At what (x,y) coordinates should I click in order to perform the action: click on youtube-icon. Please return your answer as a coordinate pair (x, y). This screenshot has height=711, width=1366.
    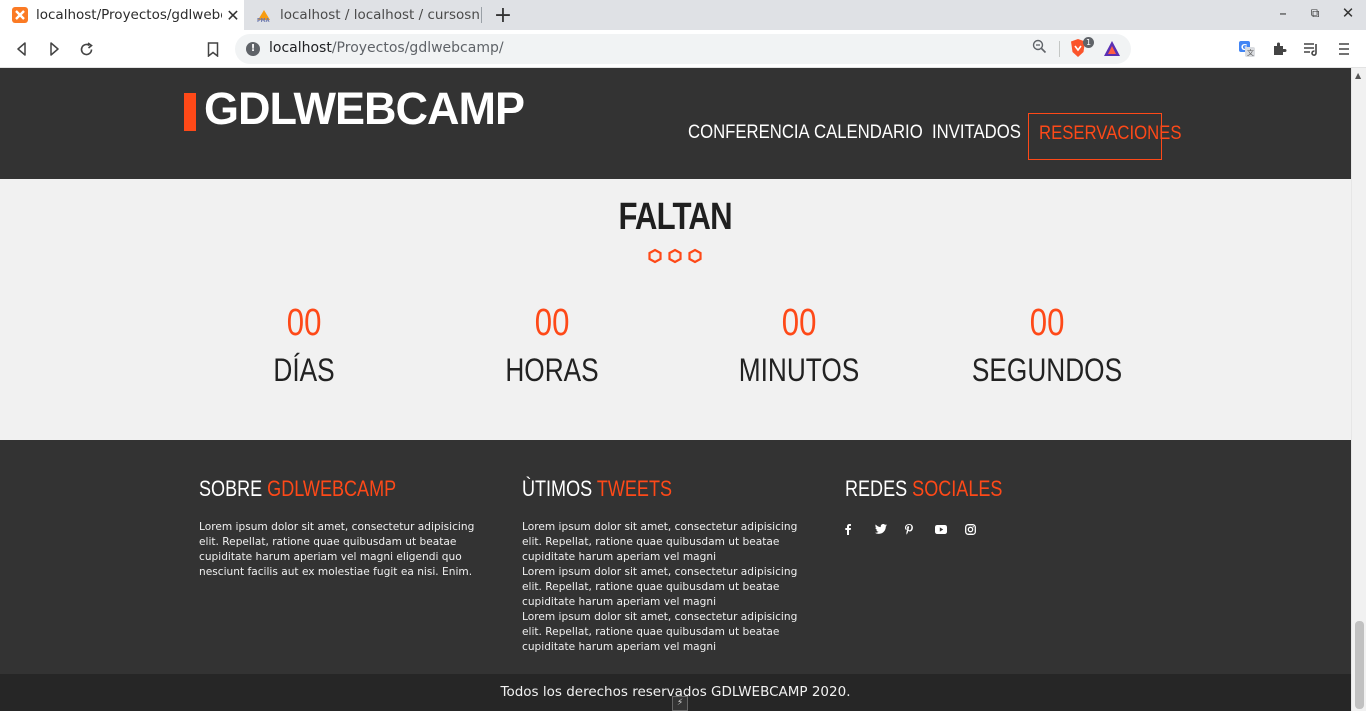
    Looking at the image, I should click on (950, 529).